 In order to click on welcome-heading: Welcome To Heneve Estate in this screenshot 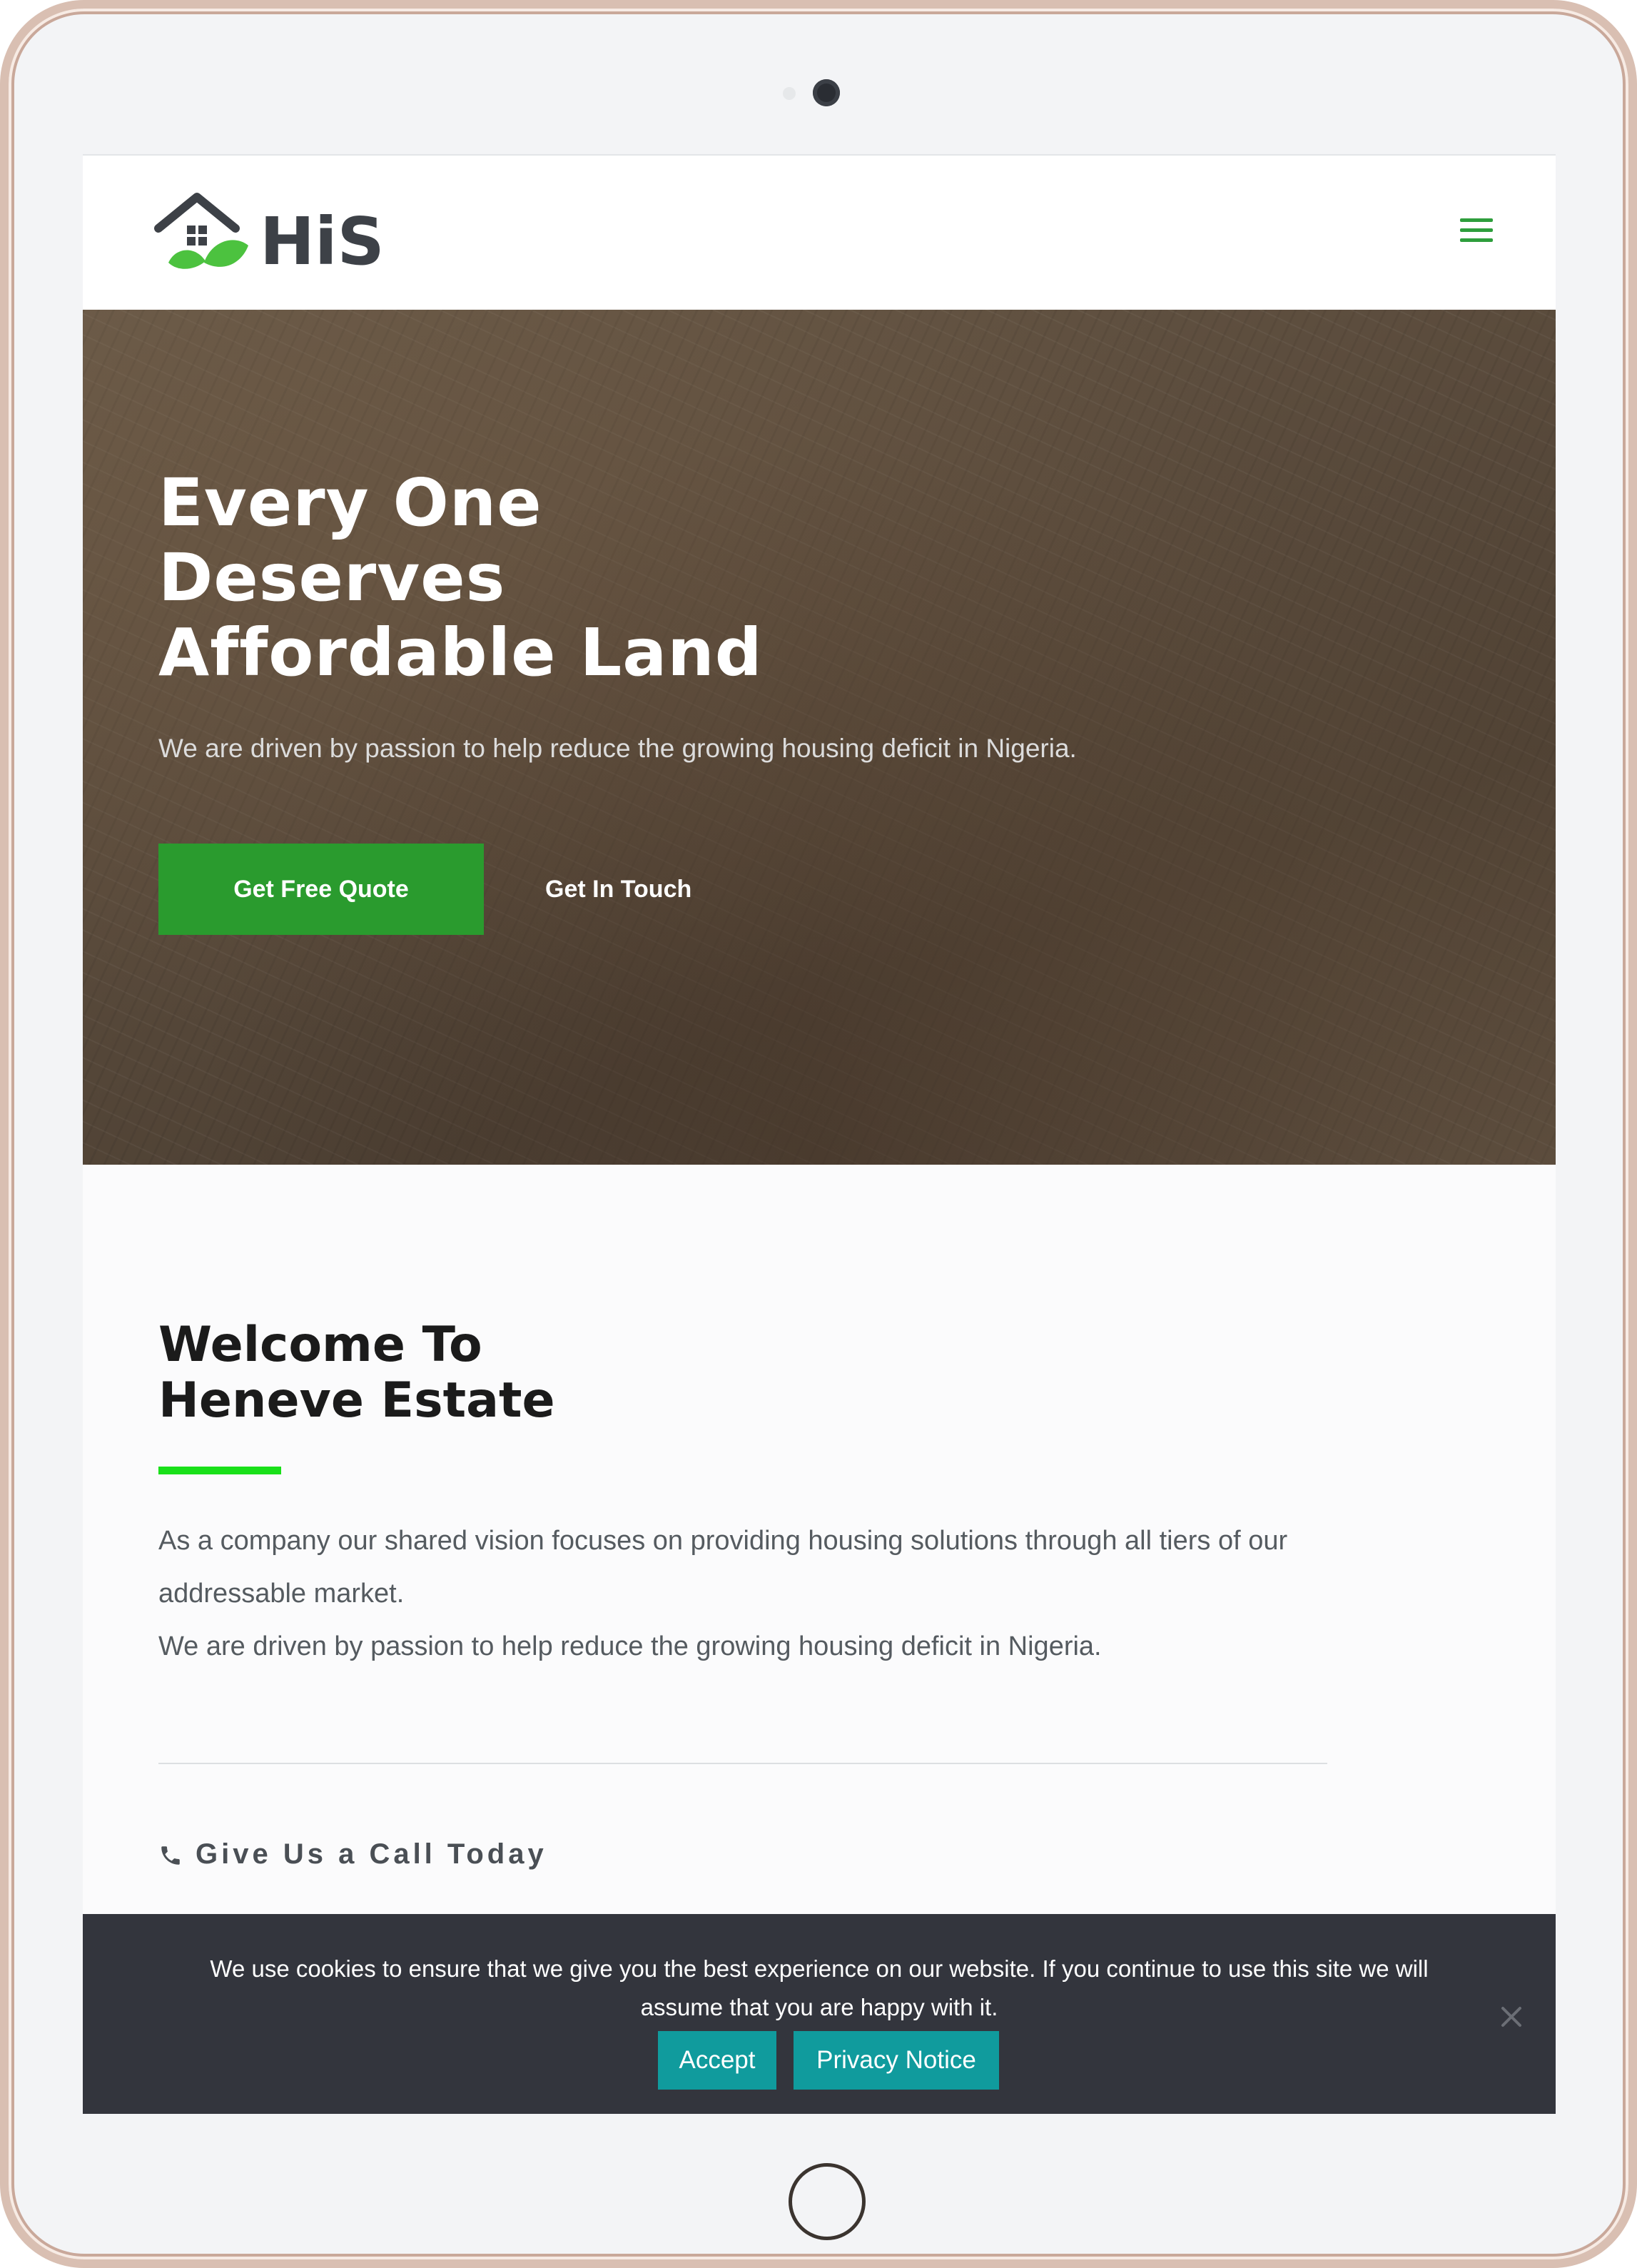, I will do `click(357, 1373)`.